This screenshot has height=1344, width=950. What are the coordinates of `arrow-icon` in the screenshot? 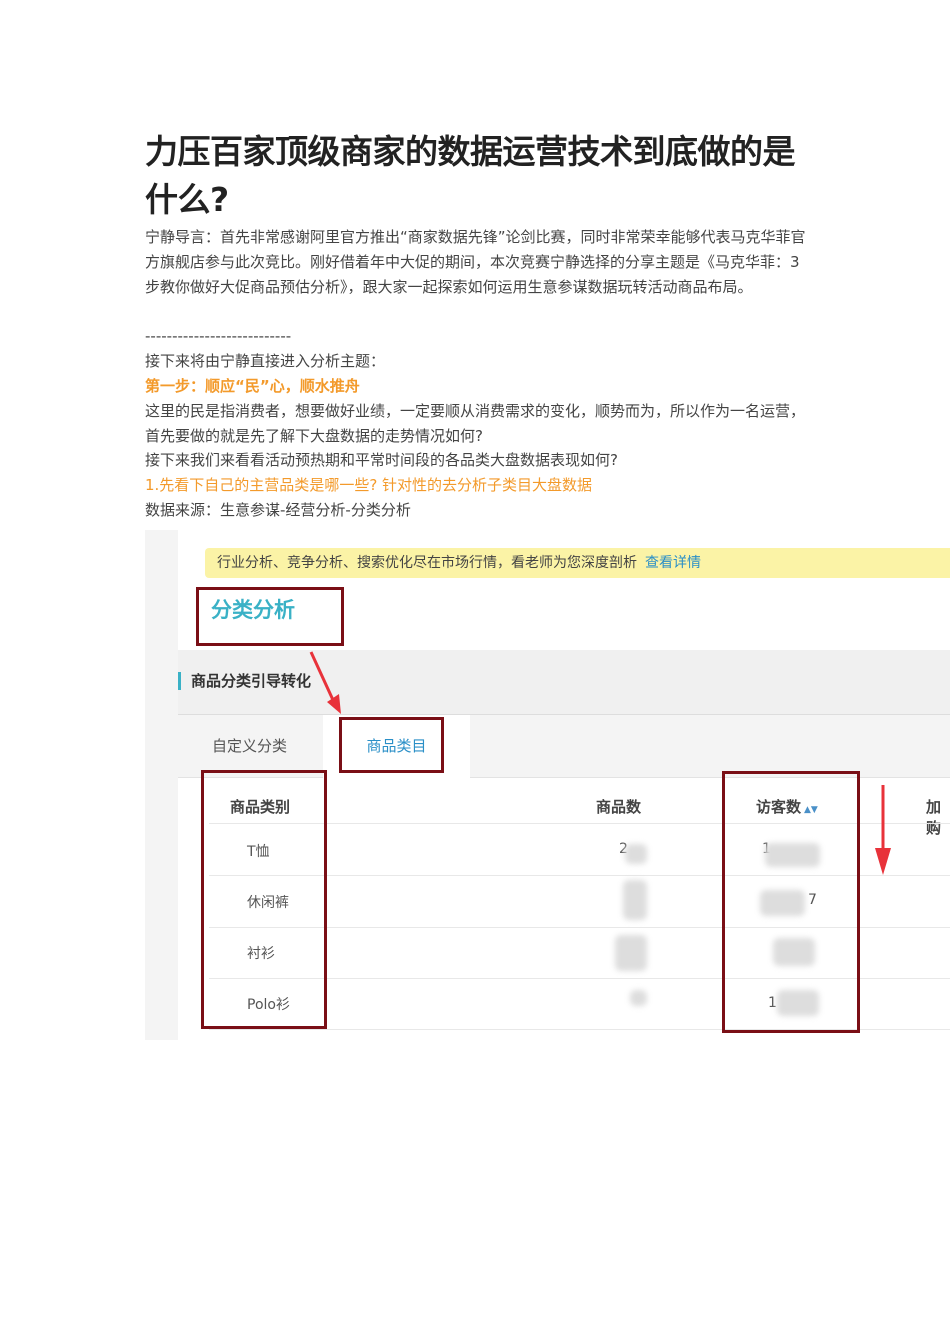 It's located at (325, 682).